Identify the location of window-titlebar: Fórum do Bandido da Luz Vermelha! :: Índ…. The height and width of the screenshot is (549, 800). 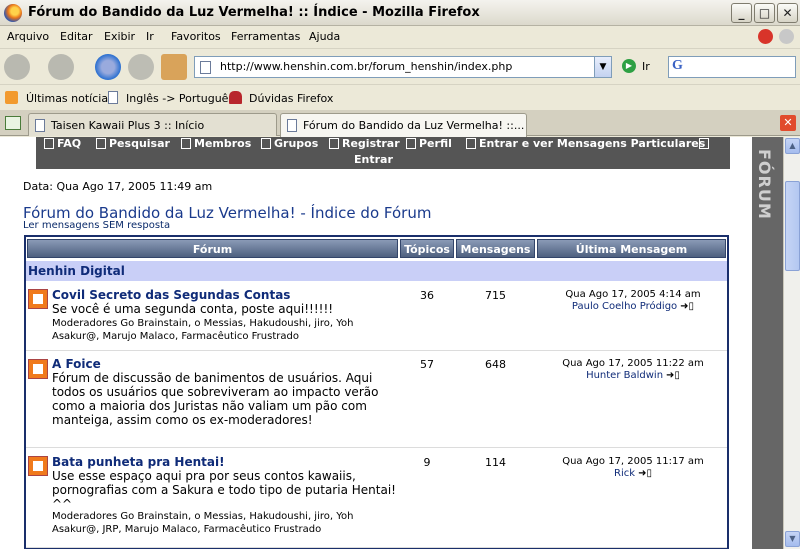
(400, 13).